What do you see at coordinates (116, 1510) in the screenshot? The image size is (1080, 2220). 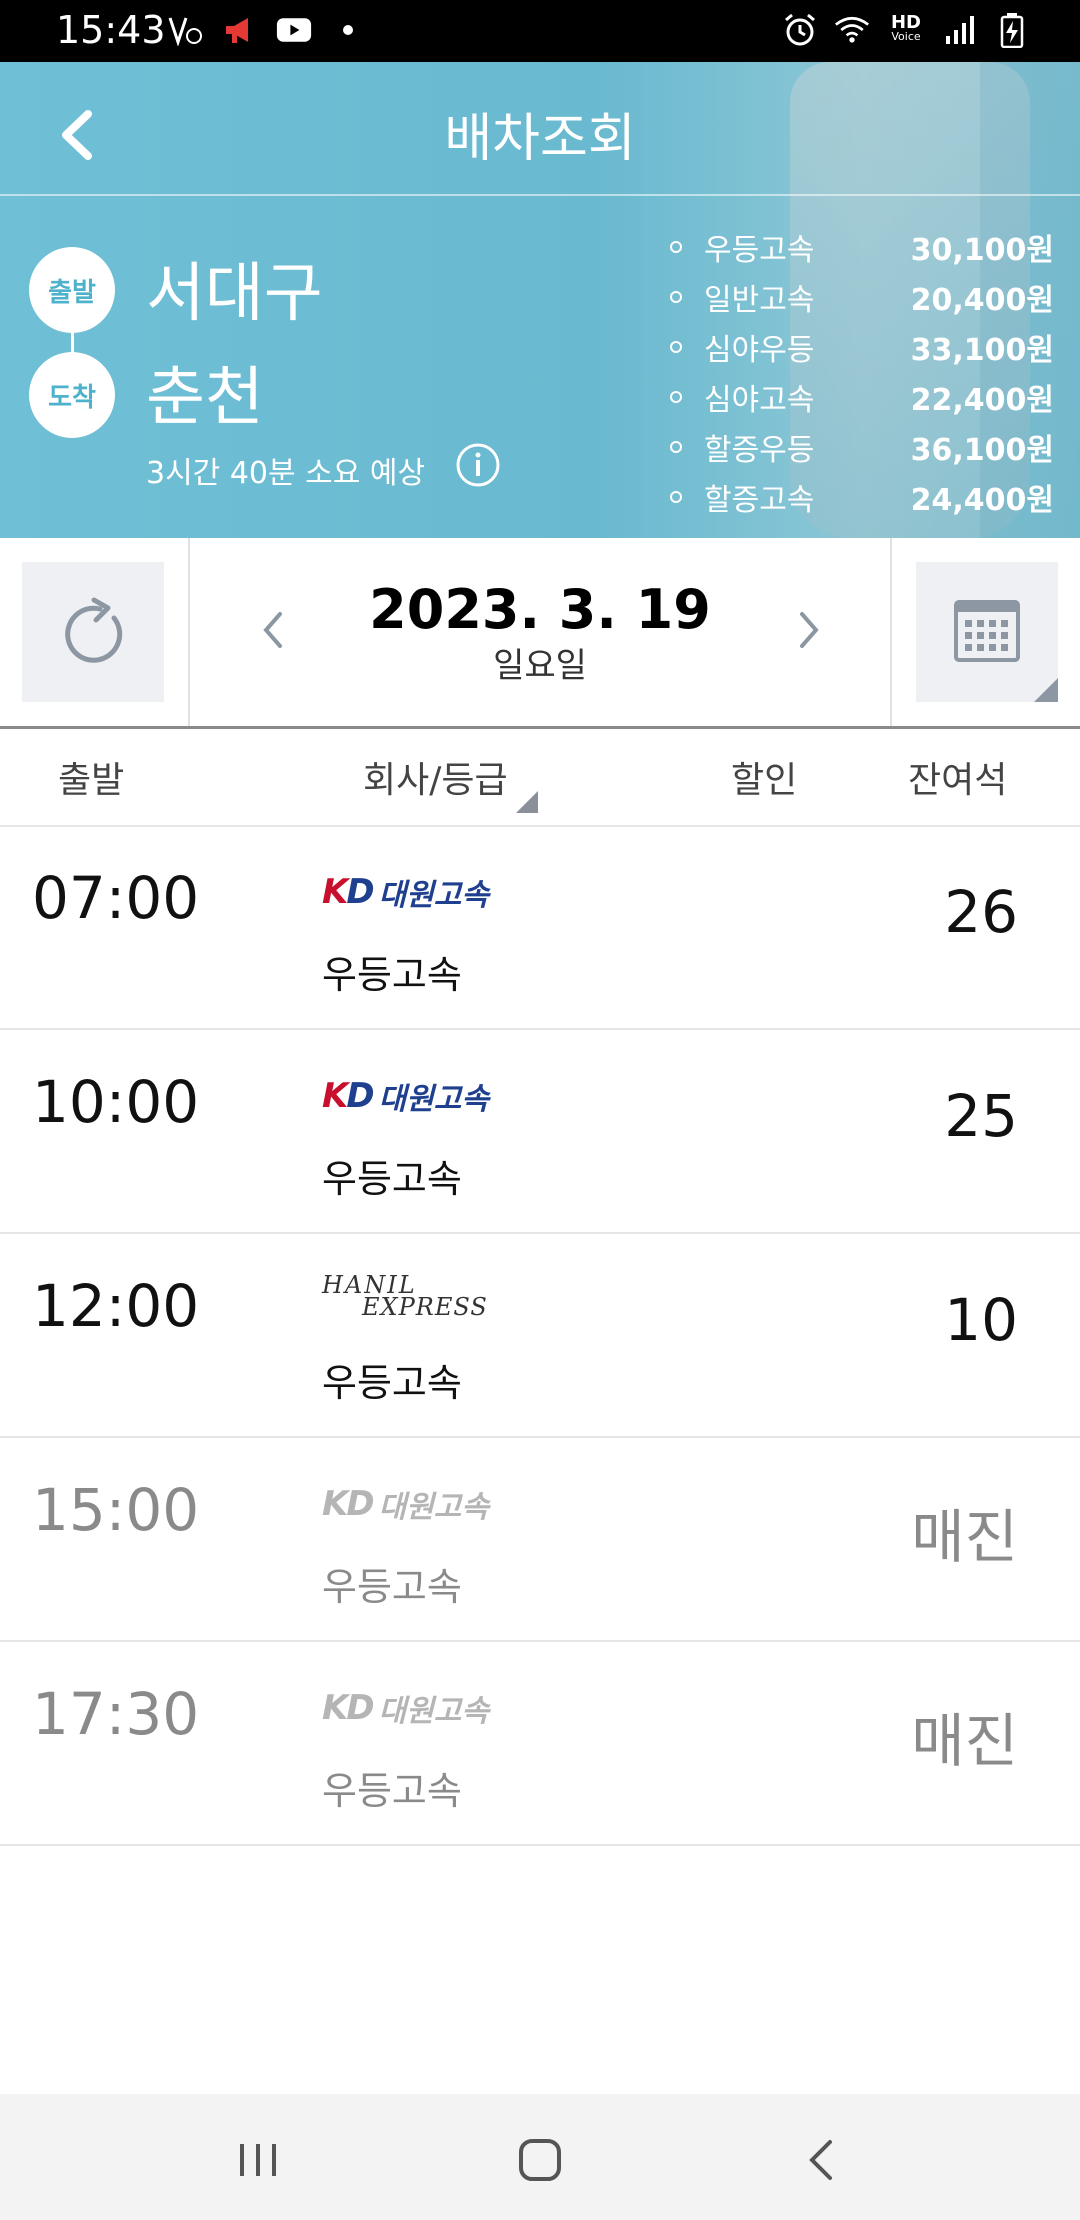 I see `departure-time: 15:00` at bounding box center [116, 1510].